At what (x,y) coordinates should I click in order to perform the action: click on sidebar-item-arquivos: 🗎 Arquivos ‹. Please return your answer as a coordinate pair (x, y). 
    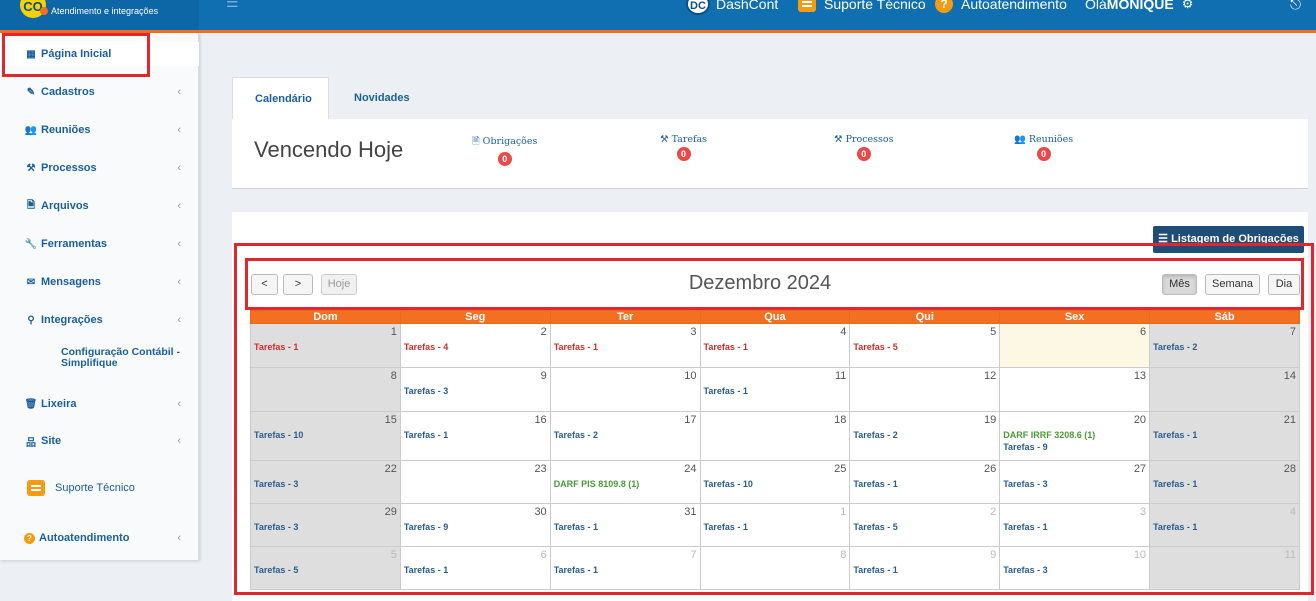
    Looking at the image, I should click on (99, 206).